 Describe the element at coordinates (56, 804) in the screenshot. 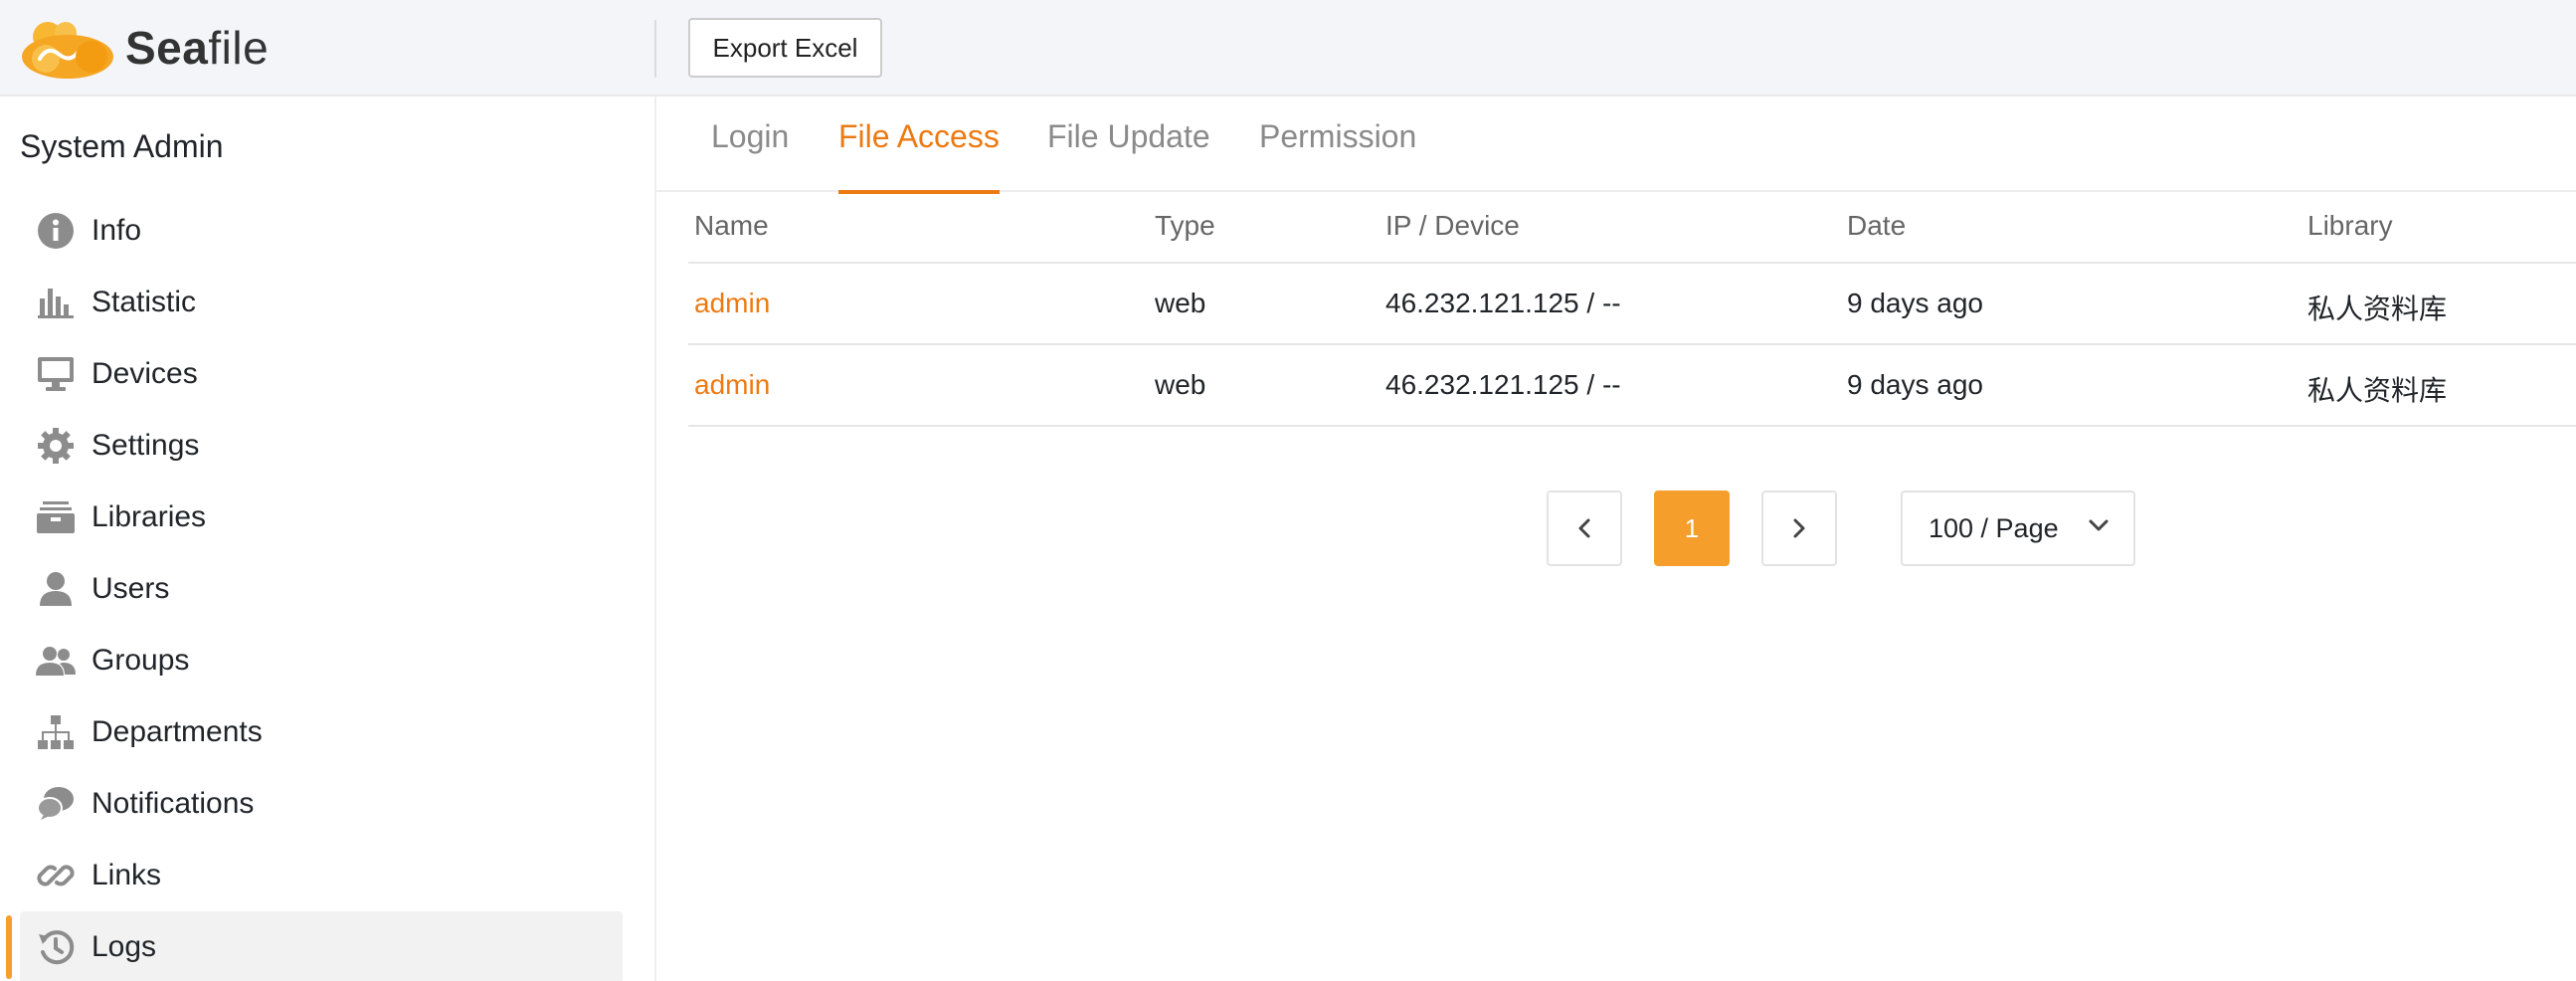

I see `chat-bubbles-icon` at that location.